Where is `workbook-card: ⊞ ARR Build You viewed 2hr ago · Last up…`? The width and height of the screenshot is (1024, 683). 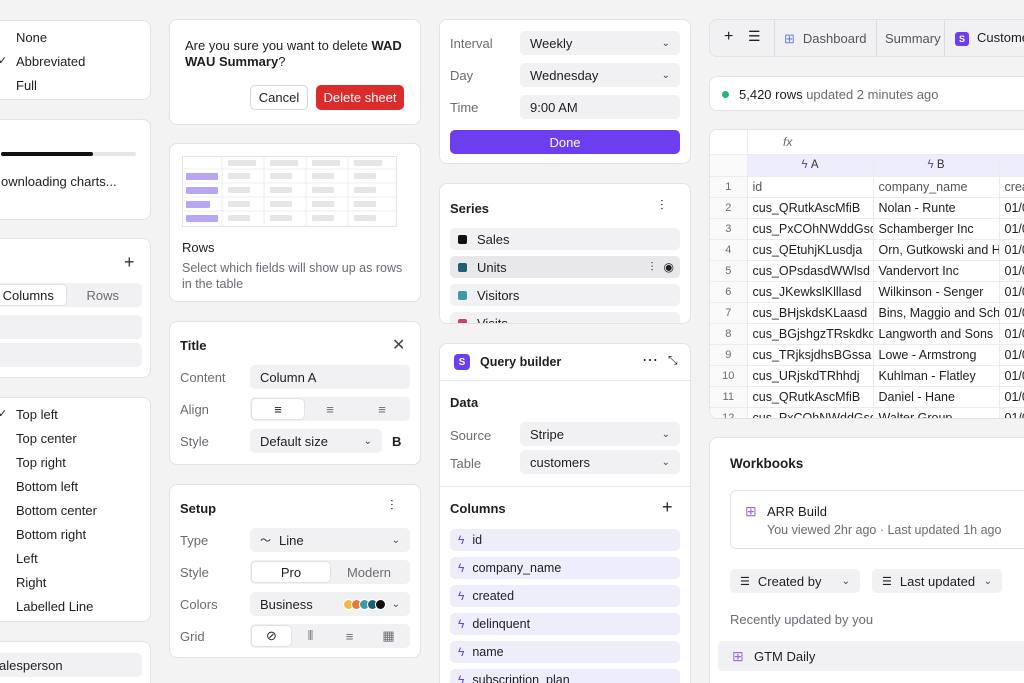 workbook-card: ⊞ ARR Build You viewed 2hr ago · Last up… is located at coordinates (877, 519).